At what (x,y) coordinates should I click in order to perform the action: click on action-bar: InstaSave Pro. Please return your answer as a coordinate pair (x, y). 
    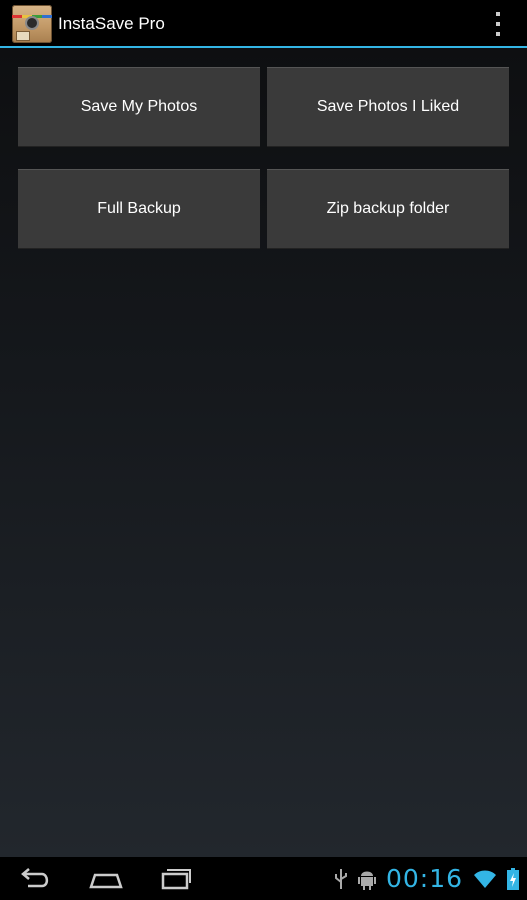
    Looking at the image, I should click on (263, 24).